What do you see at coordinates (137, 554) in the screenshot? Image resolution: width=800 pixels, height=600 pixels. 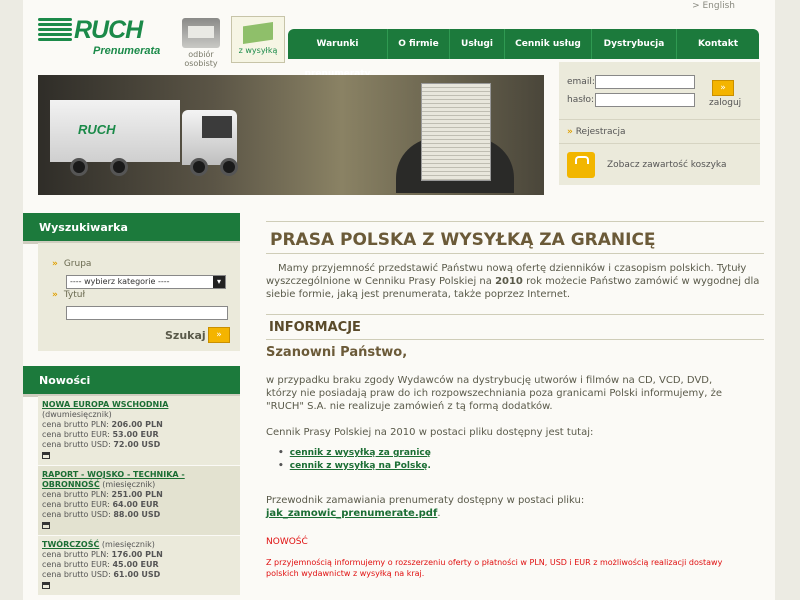 I see `price-pln: 176.00 PLN` at bounding box center [137, 554].